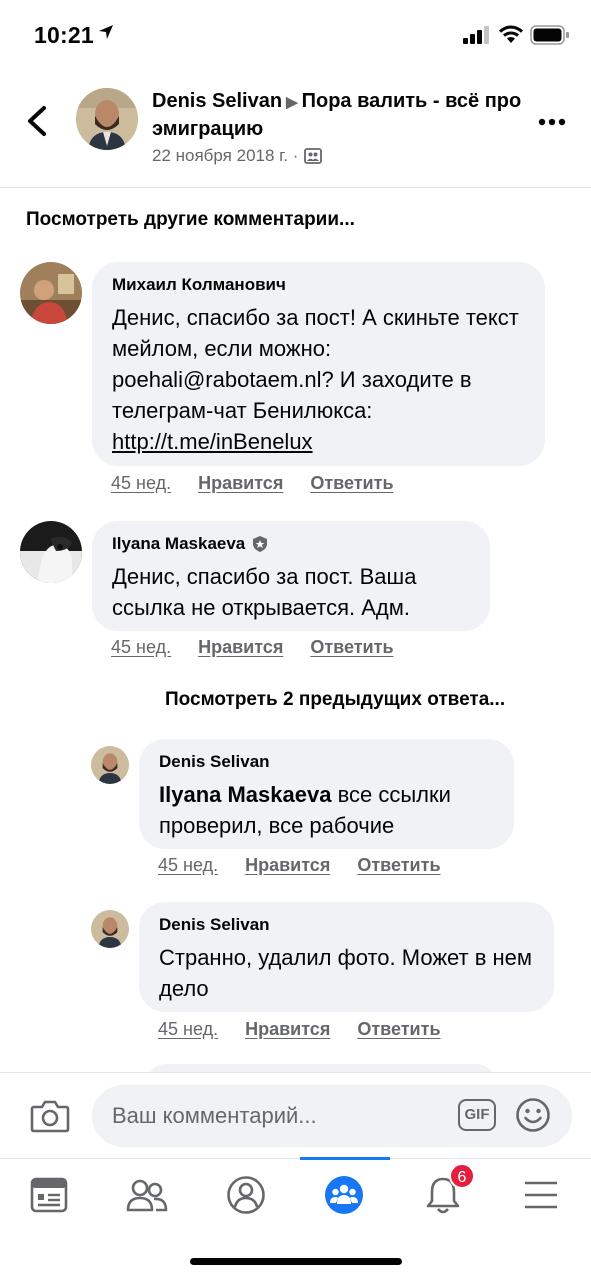 Image resolution: width=591 pixels, height=1280 pixels. I want to click on tab-news-feed, so click(49, 1195).